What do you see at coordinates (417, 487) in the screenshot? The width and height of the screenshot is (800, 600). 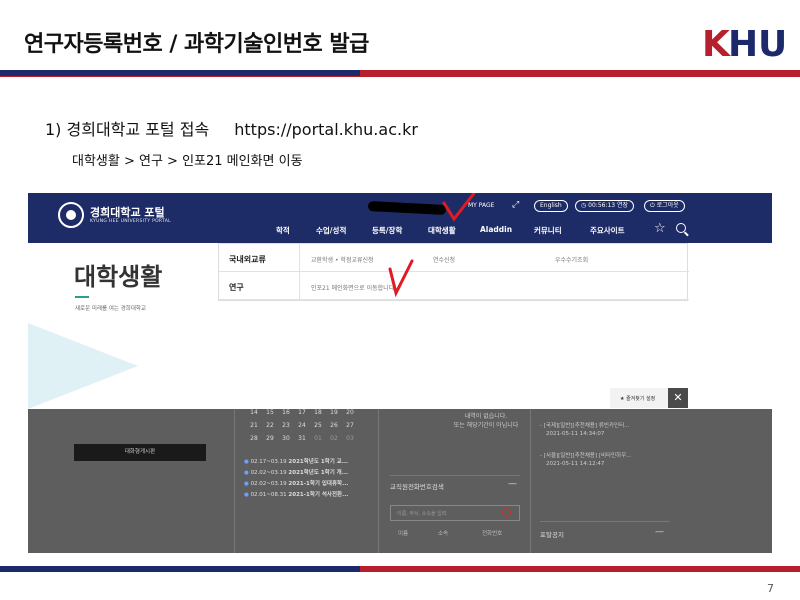 I see `phone-search-title: 교직원전화번호검색` at bounding box center [417, 487].